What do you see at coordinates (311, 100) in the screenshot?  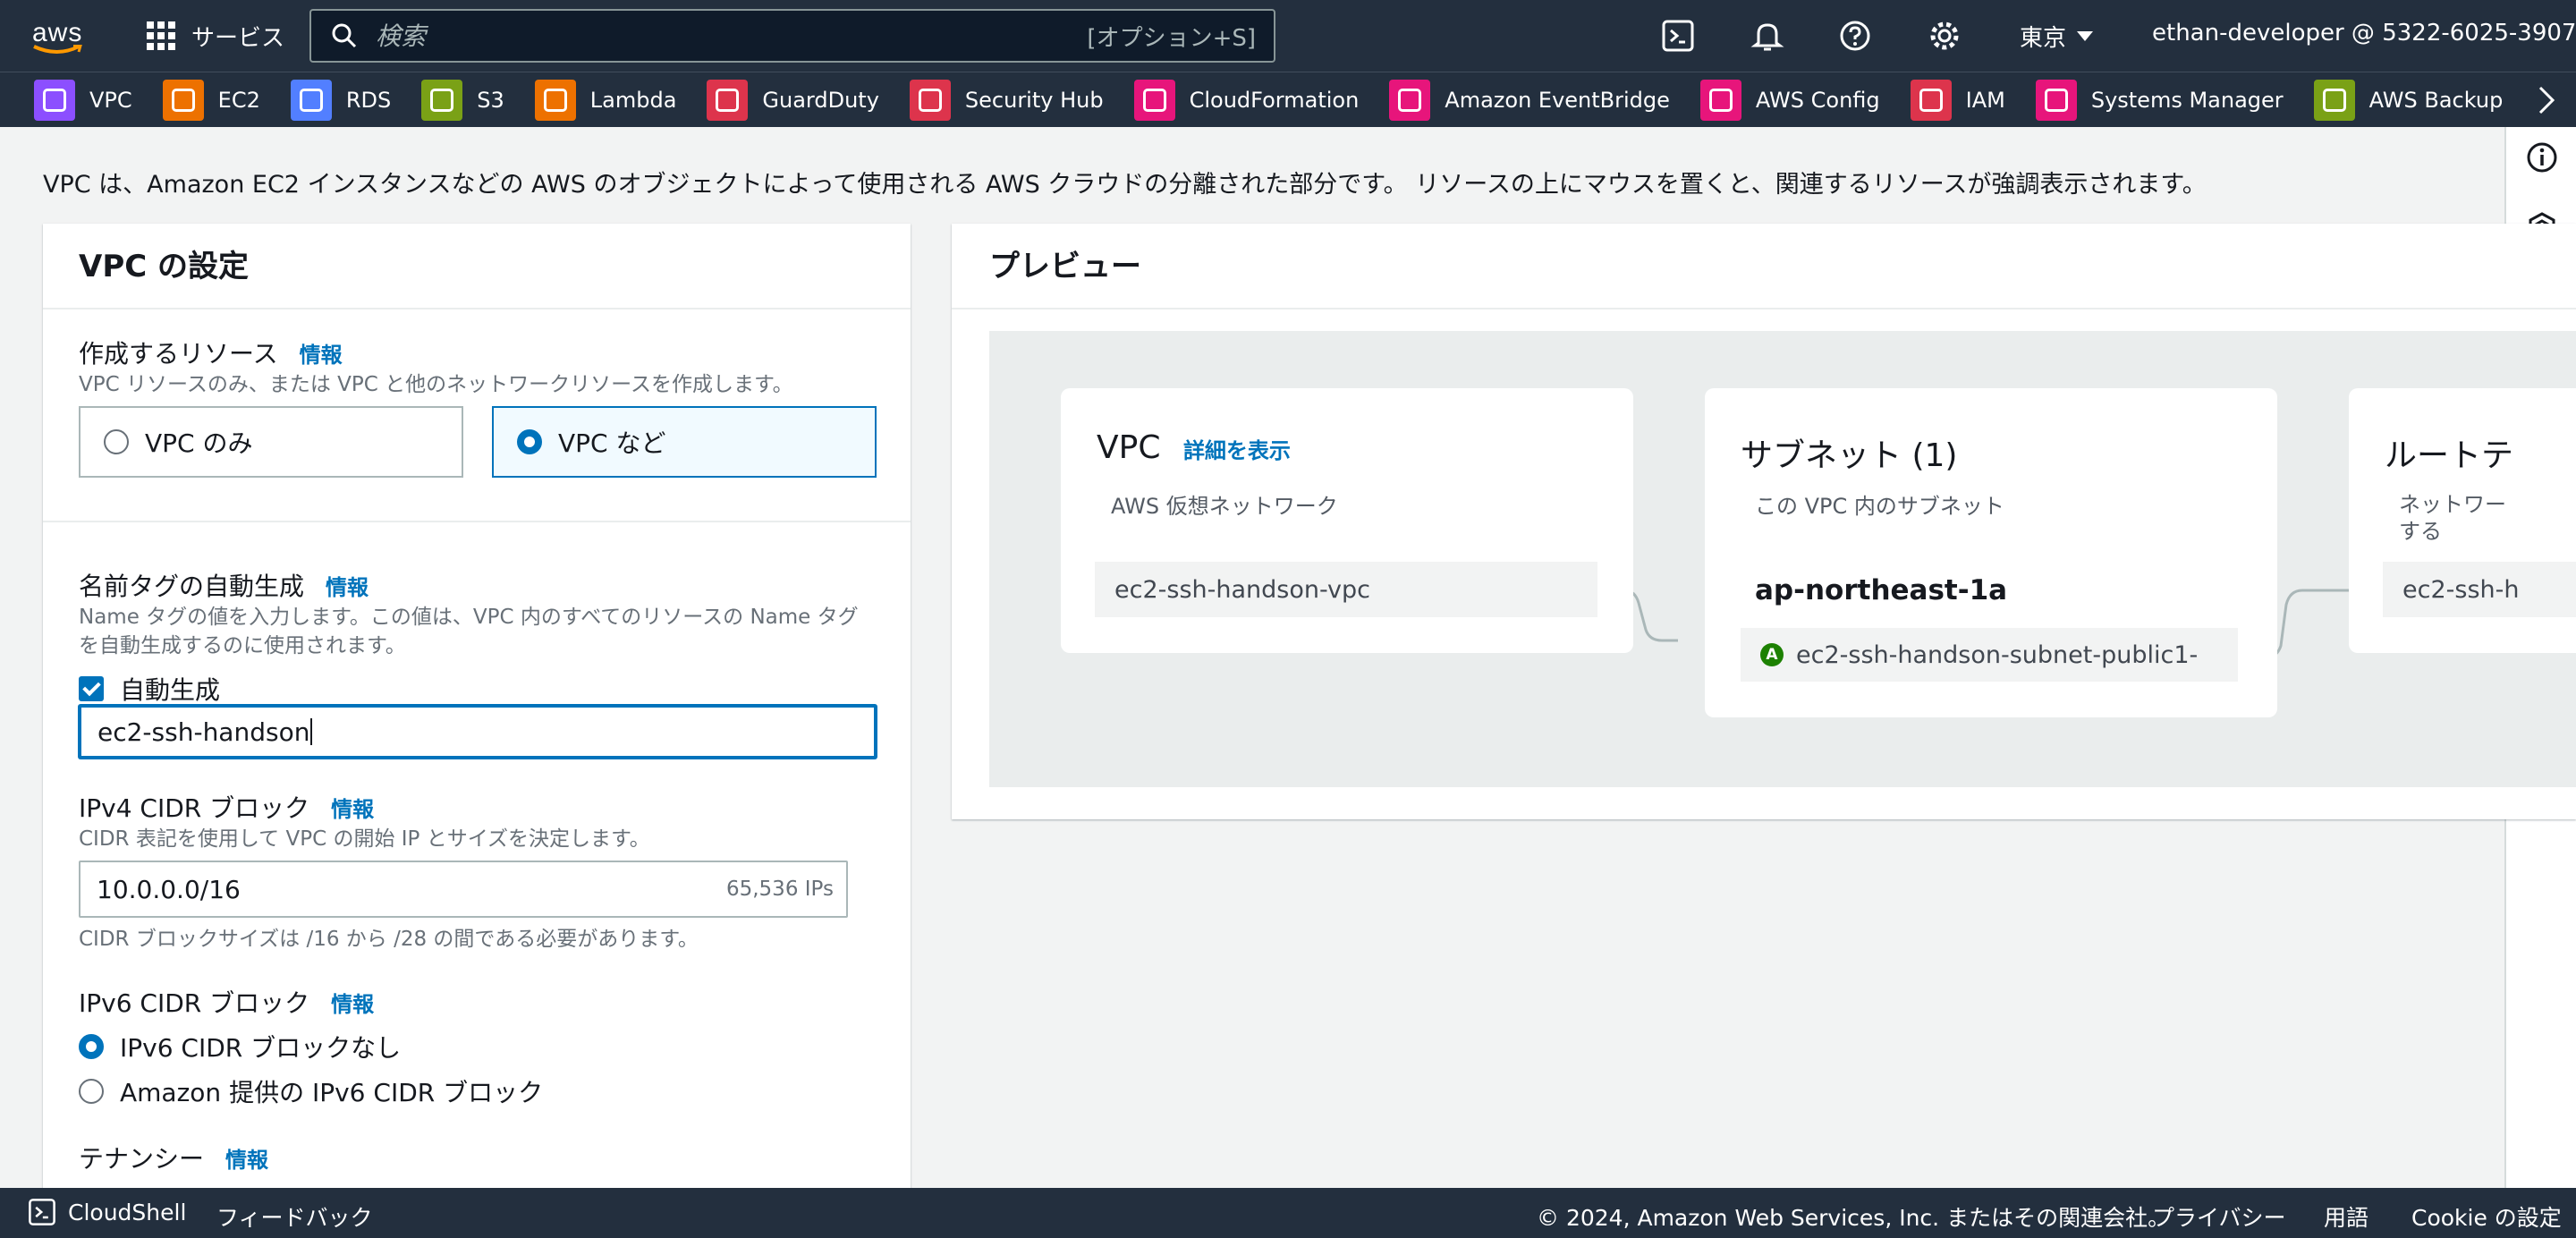 I see `rds-icon` at bounding box center [311, 100].